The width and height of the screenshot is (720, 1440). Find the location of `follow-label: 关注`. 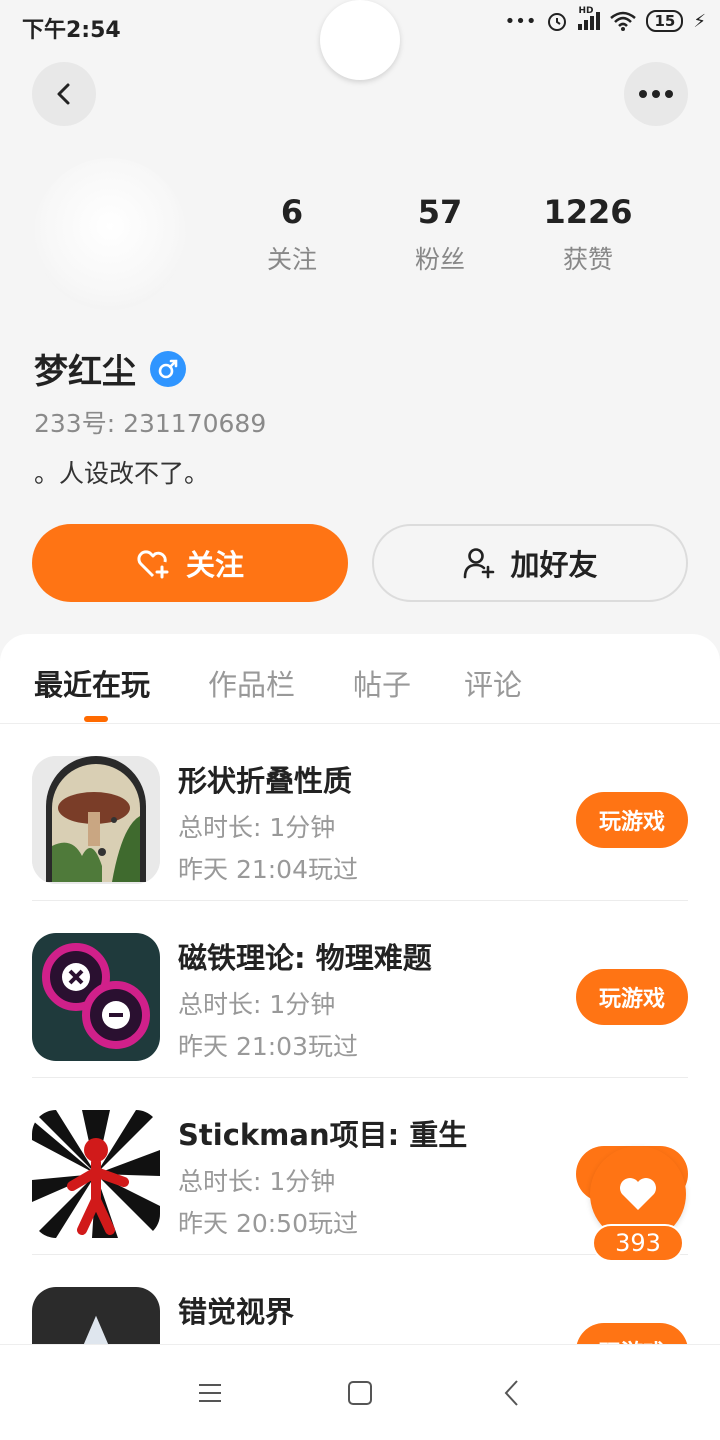

follow-label: 关注 is located at coordinates (214, 565).